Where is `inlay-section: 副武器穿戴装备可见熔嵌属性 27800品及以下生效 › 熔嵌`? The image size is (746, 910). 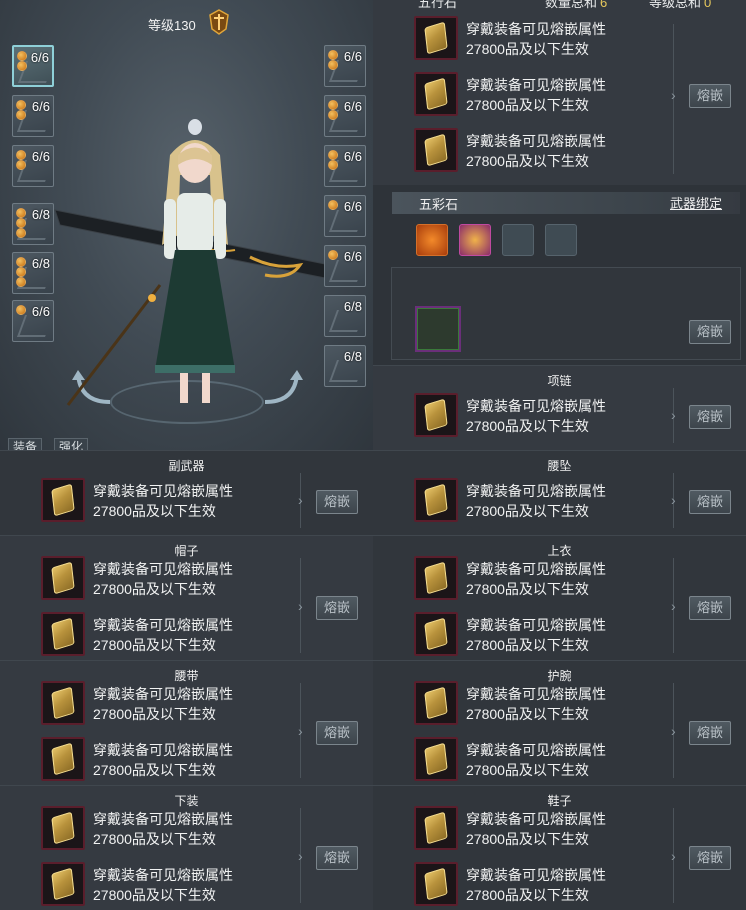
inlay-section: 副武器穿戴装备可见熔嵌属性 27800品及以下生效 › 熔嵌 is located at coordinates (186, 492).